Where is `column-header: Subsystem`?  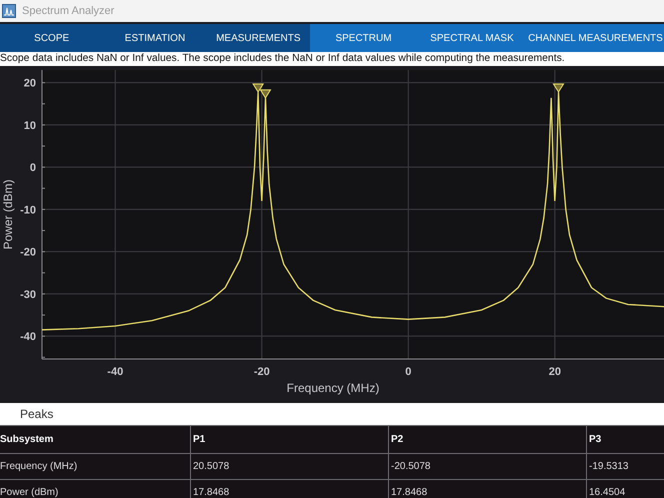
column-header: Subsystem is located at coordinates (95, 440).